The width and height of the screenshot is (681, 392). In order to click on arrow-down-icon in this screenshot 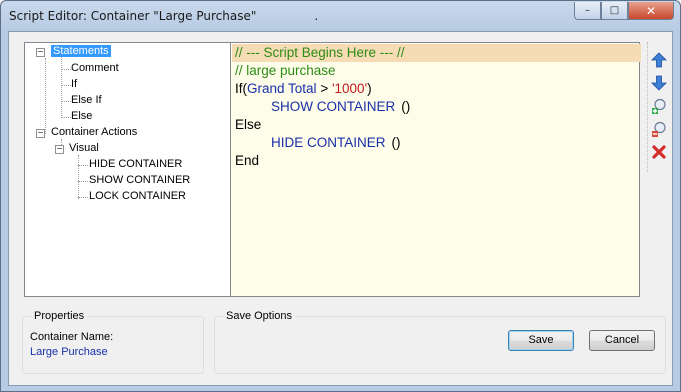, I will do `click(659, 83)`.